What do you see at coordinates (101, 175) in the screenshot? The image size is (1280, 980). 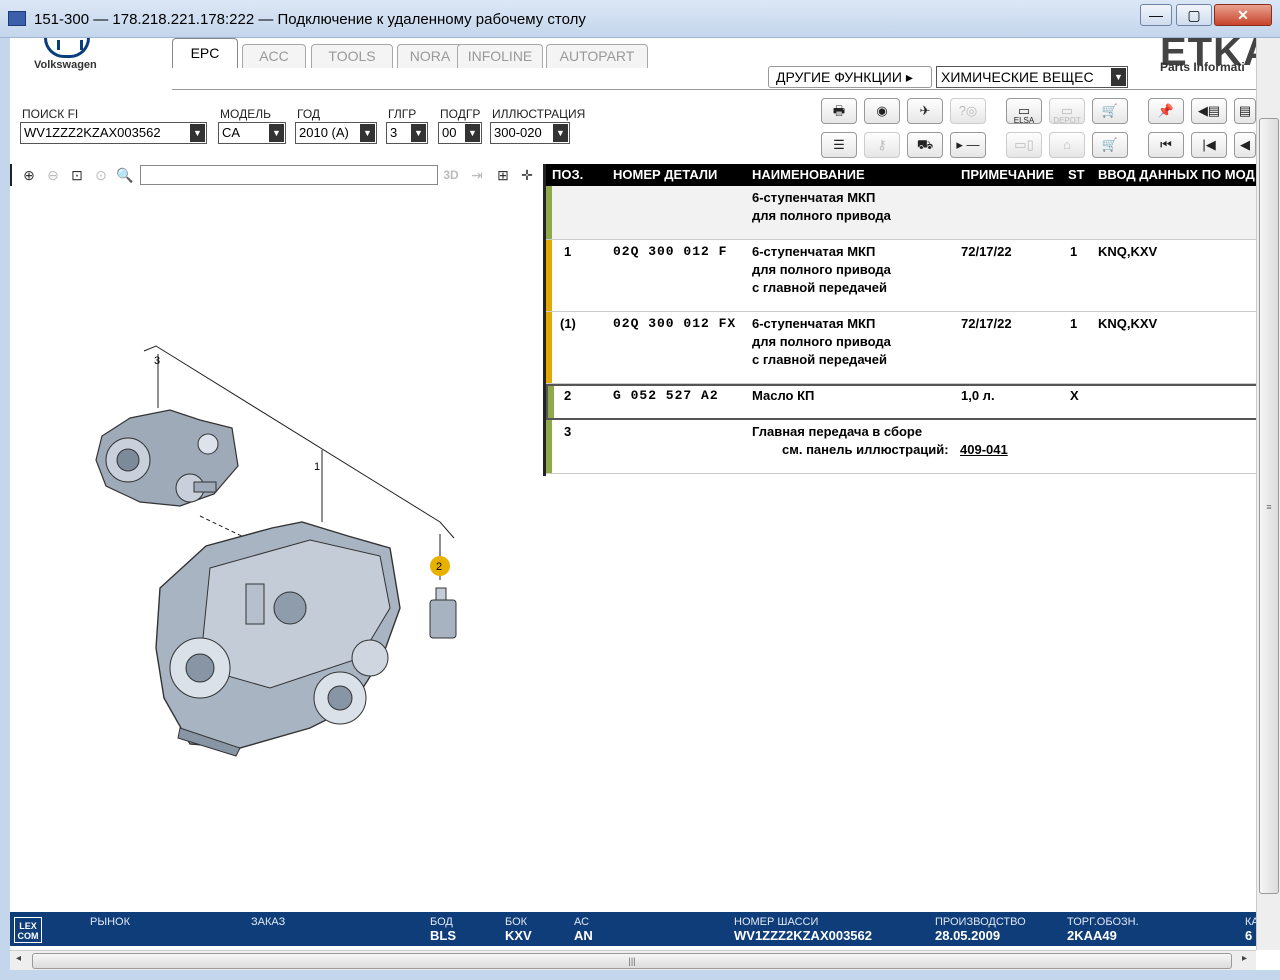 I see `zoom-100-icon: ⊙` at bounding box center [101, 175].